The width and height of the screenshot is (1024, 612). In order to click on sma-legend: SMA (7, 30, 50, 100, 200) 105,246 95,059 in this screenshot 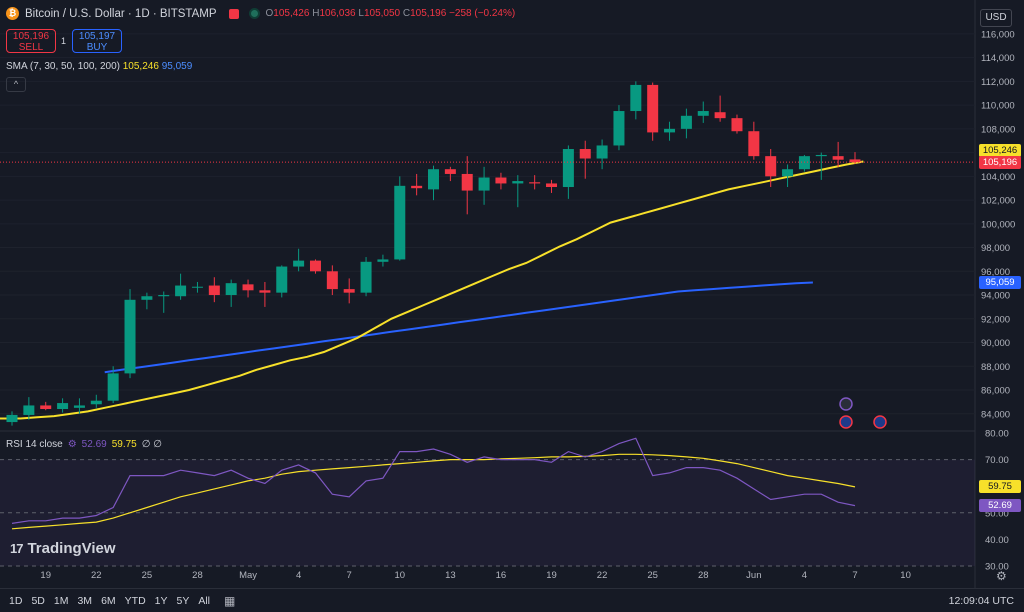, I will do `click(99, 66)`.